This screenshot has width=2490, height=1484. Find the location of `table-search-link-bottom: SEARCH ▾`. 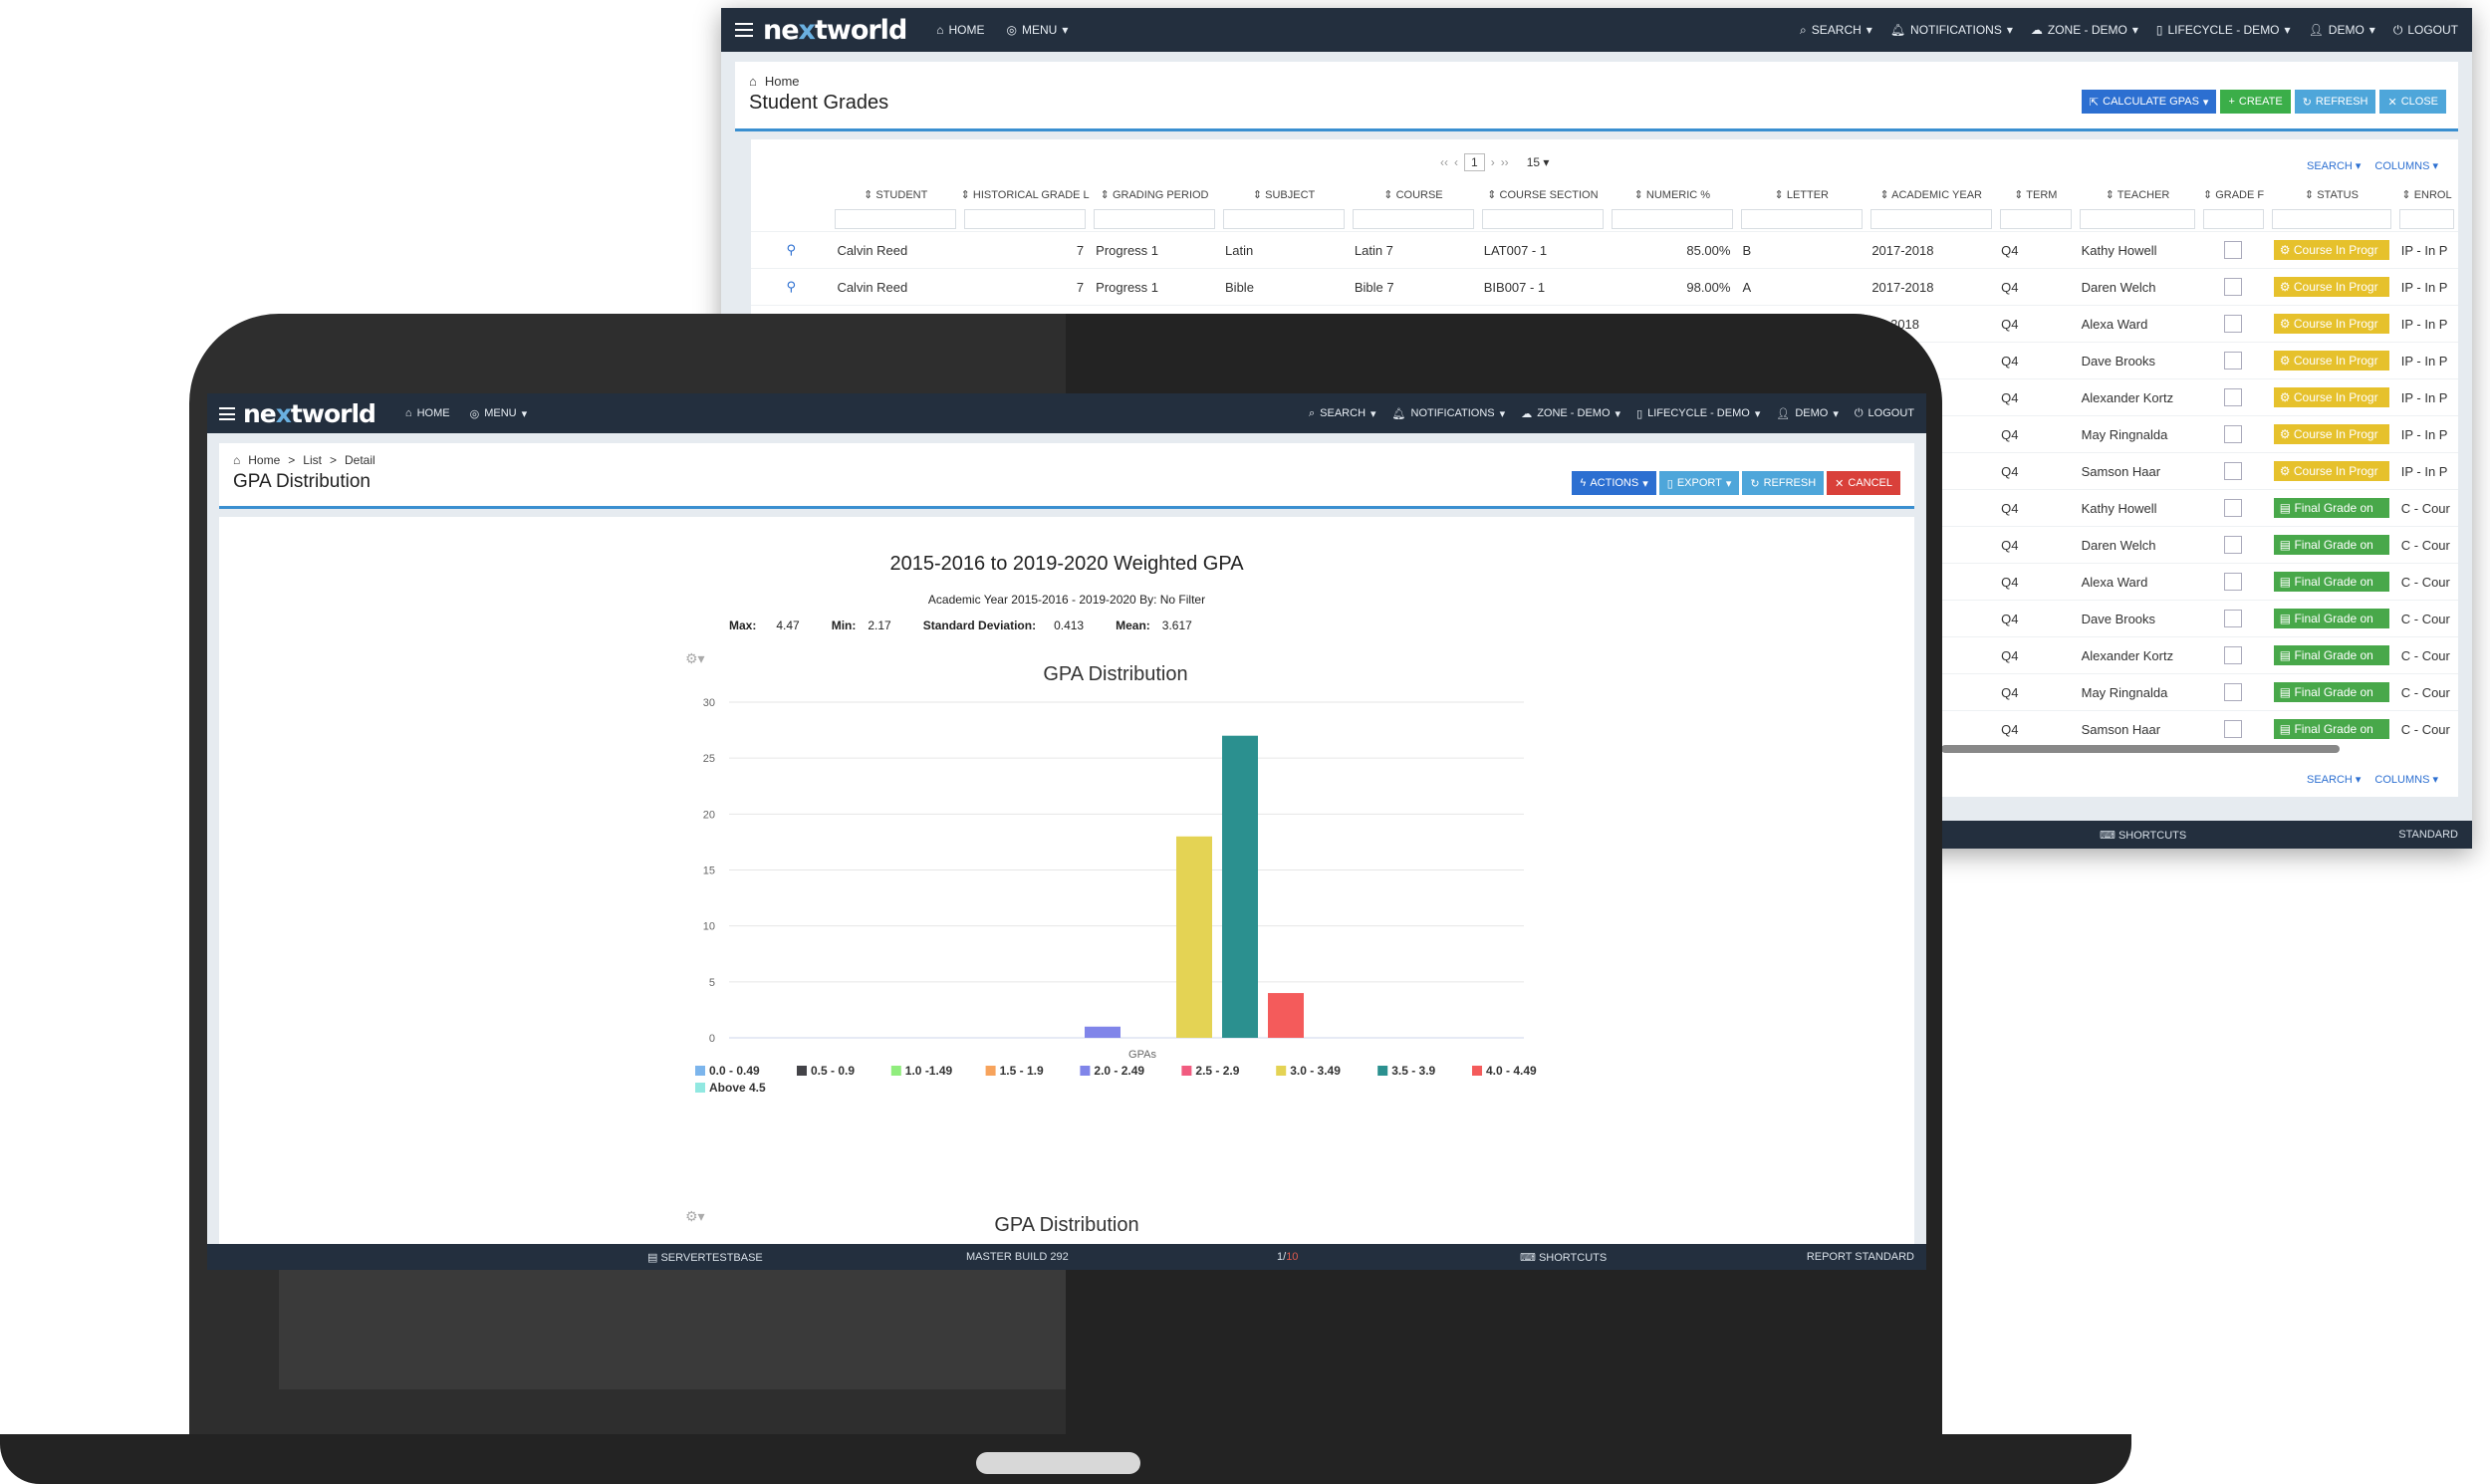

table-search-link-bottom: SEARCH ▾ is located at coordinates (2334, 779).